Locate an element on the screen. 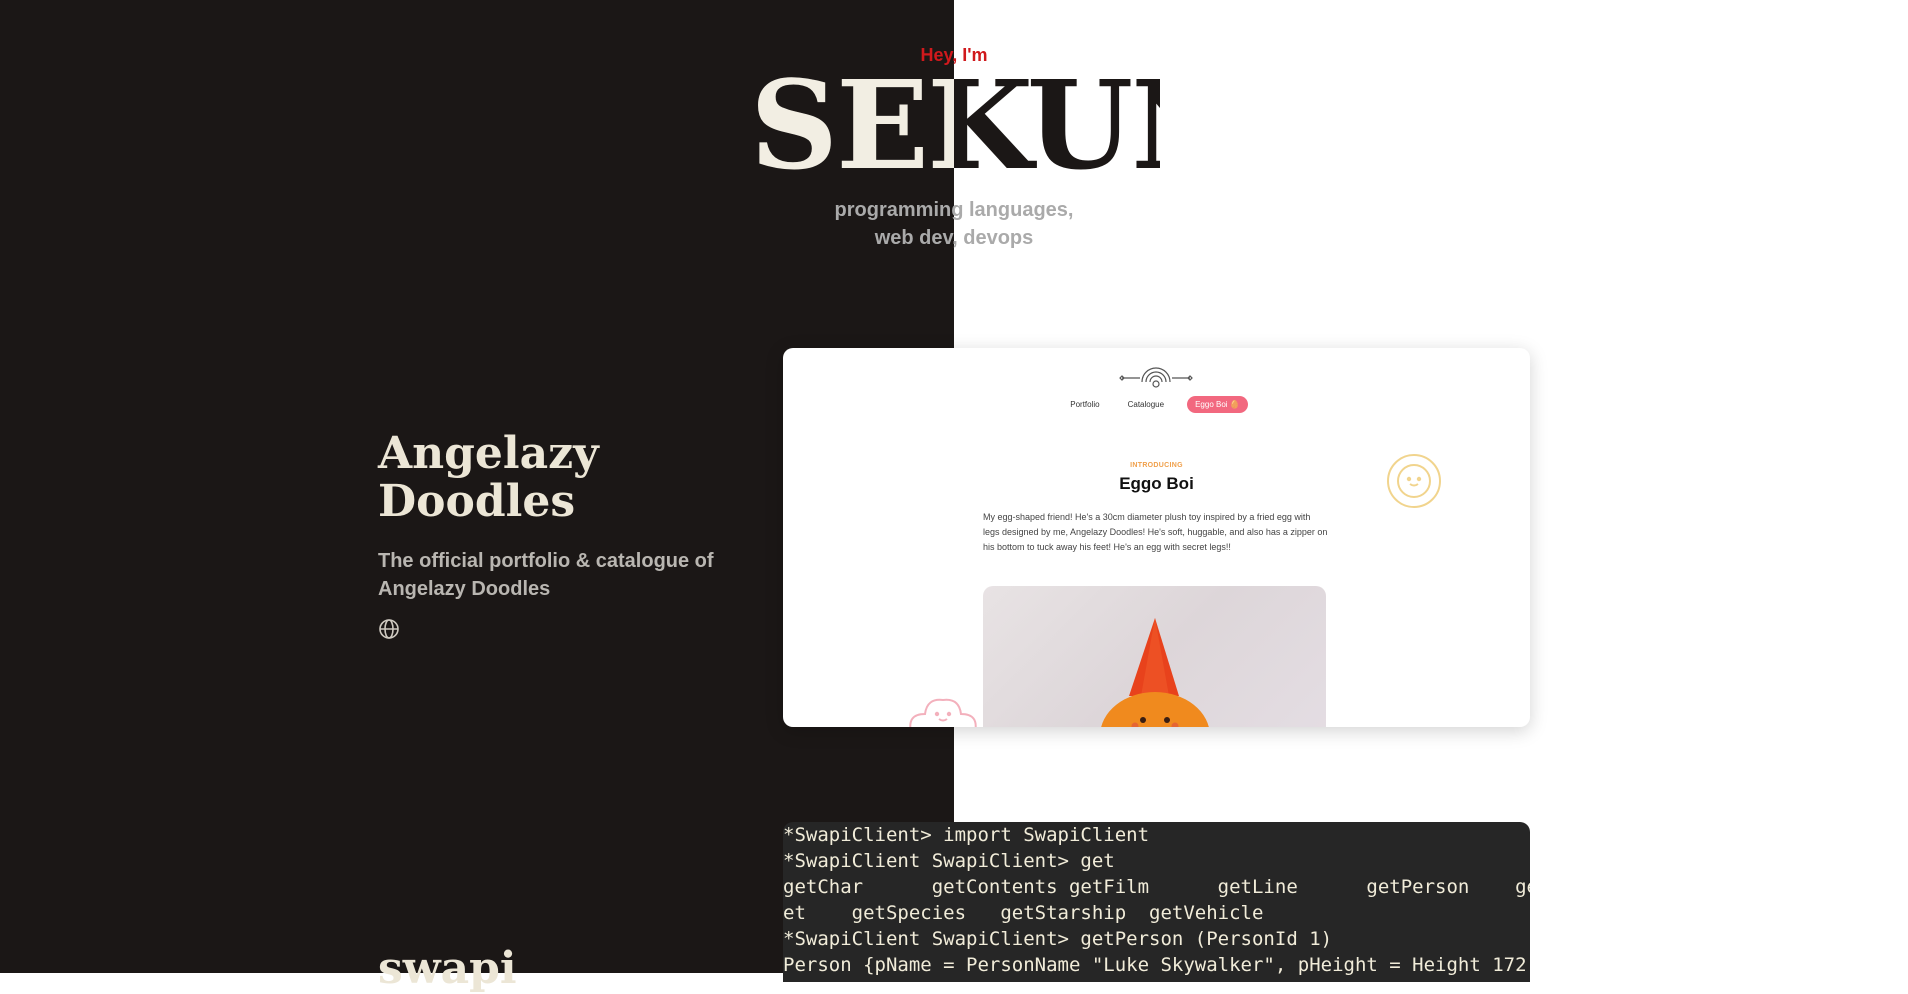 The width and height of the screenshot is (1908, 994). brand-logo-icon is located at coordinates (1156, 375).